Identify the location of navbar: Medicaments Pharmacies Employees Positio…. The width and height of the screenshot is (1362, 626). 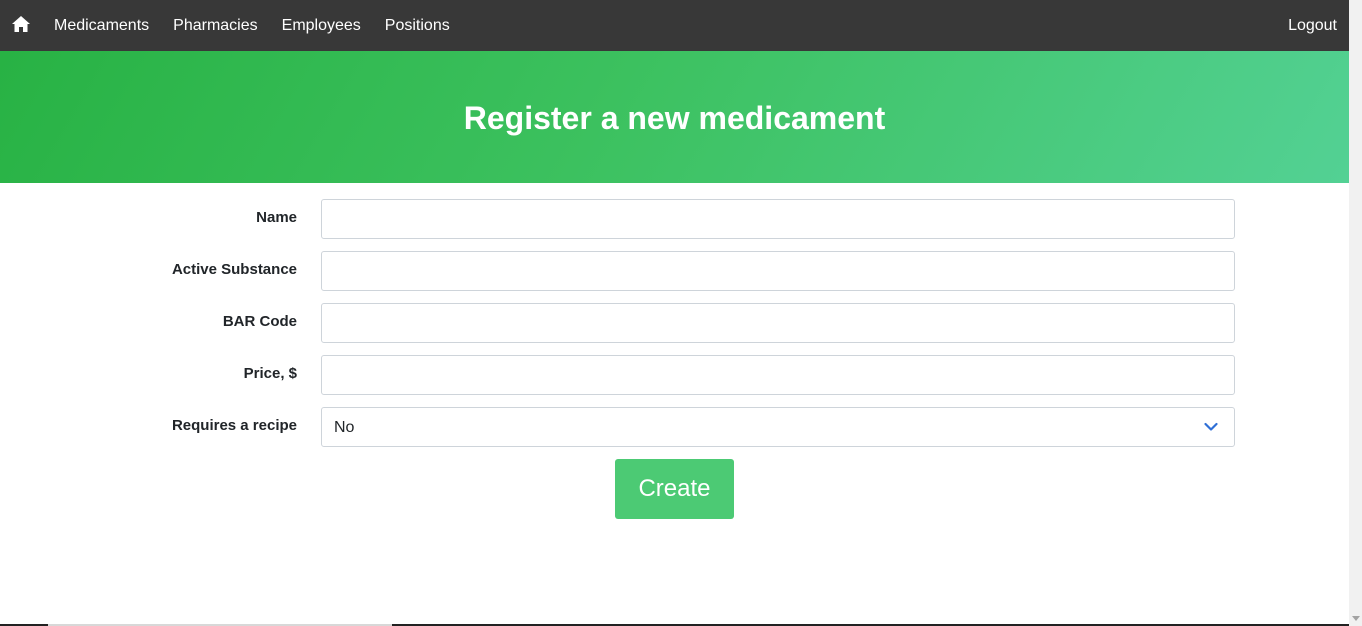
(674, 25).